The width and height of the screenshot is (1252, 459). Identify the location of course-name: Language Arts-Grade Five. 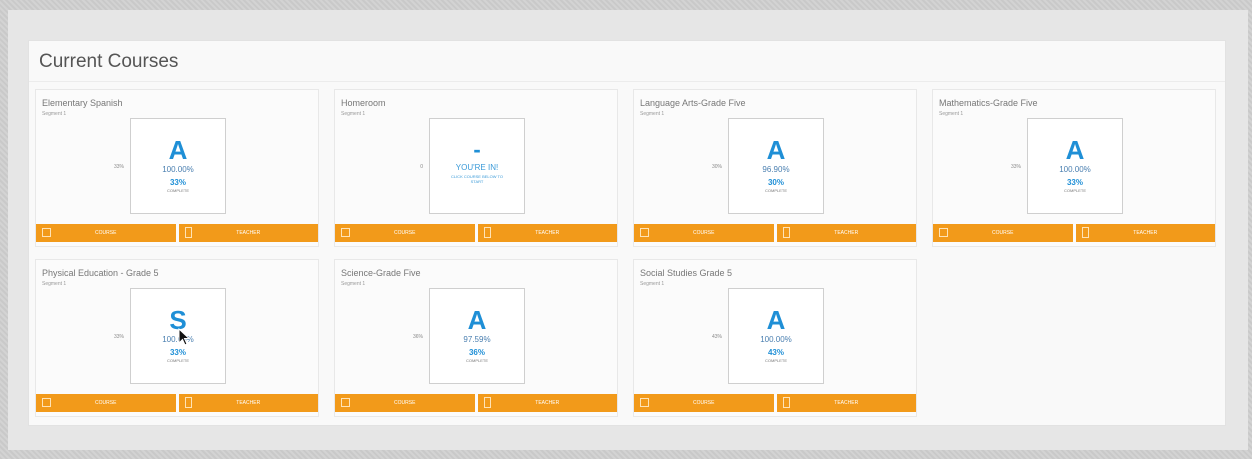
(693, 103).